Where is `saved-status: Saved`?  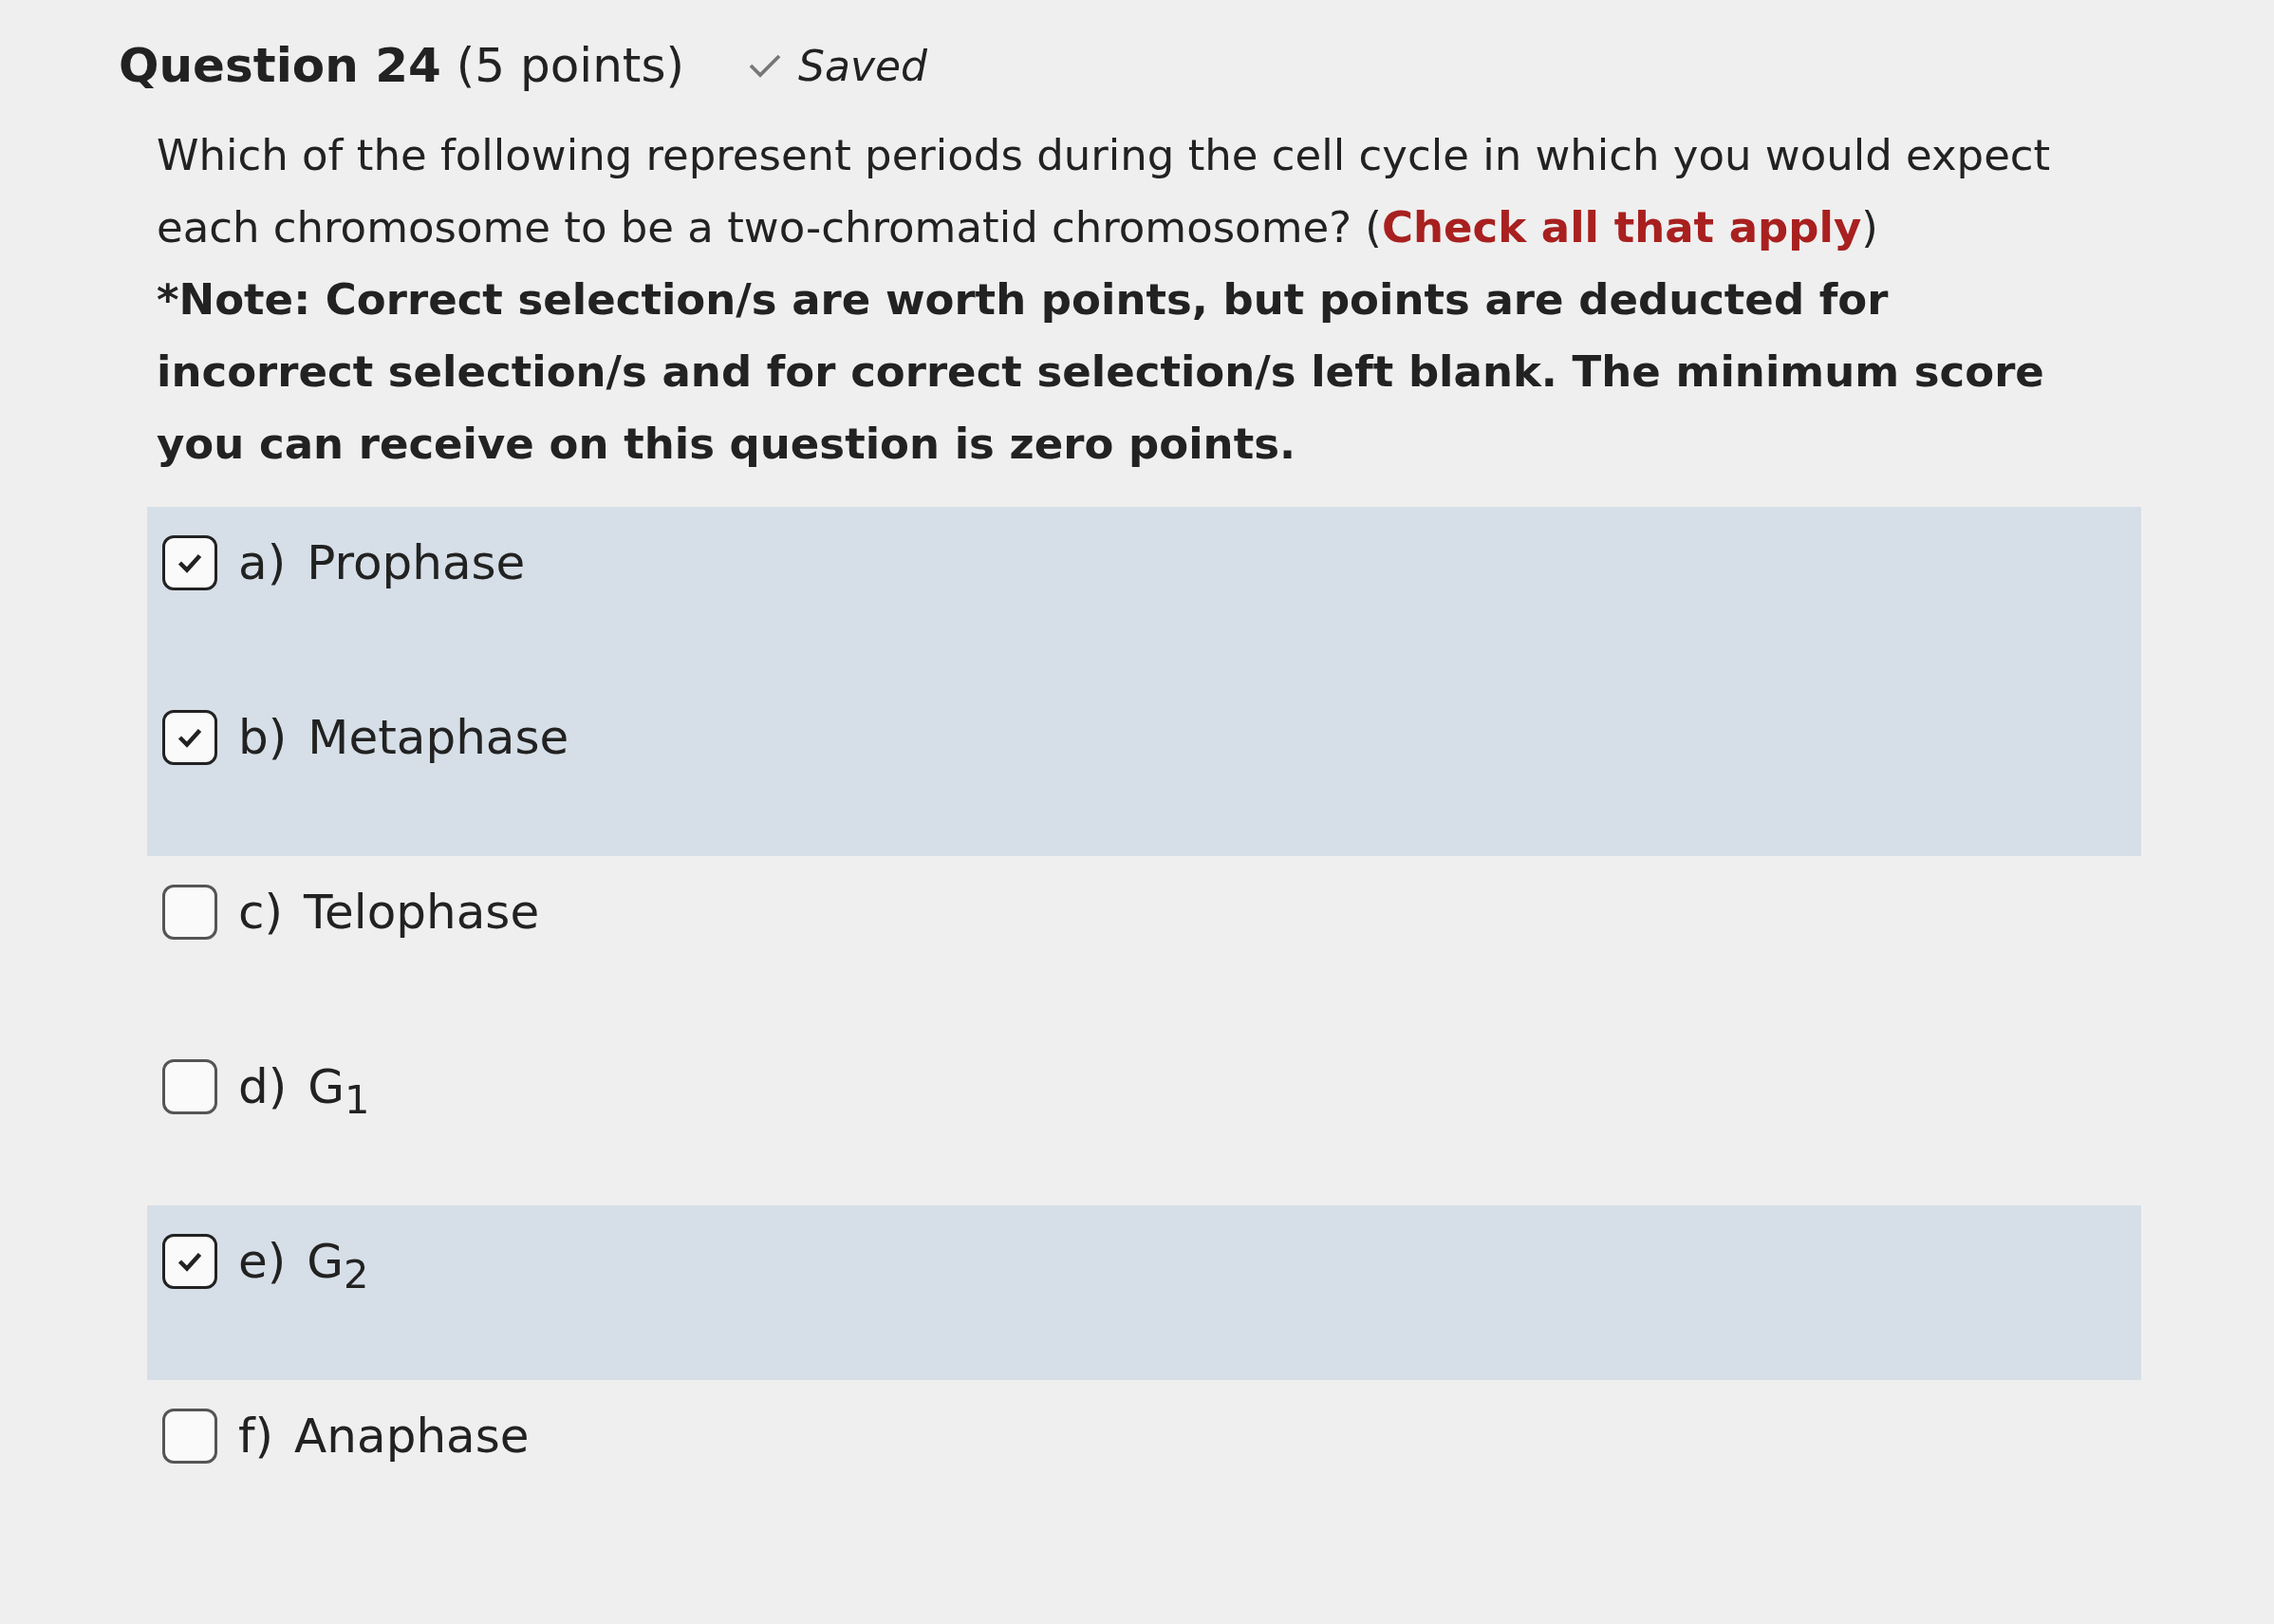
saved-status: Saved is located at coordinates (862, 65).